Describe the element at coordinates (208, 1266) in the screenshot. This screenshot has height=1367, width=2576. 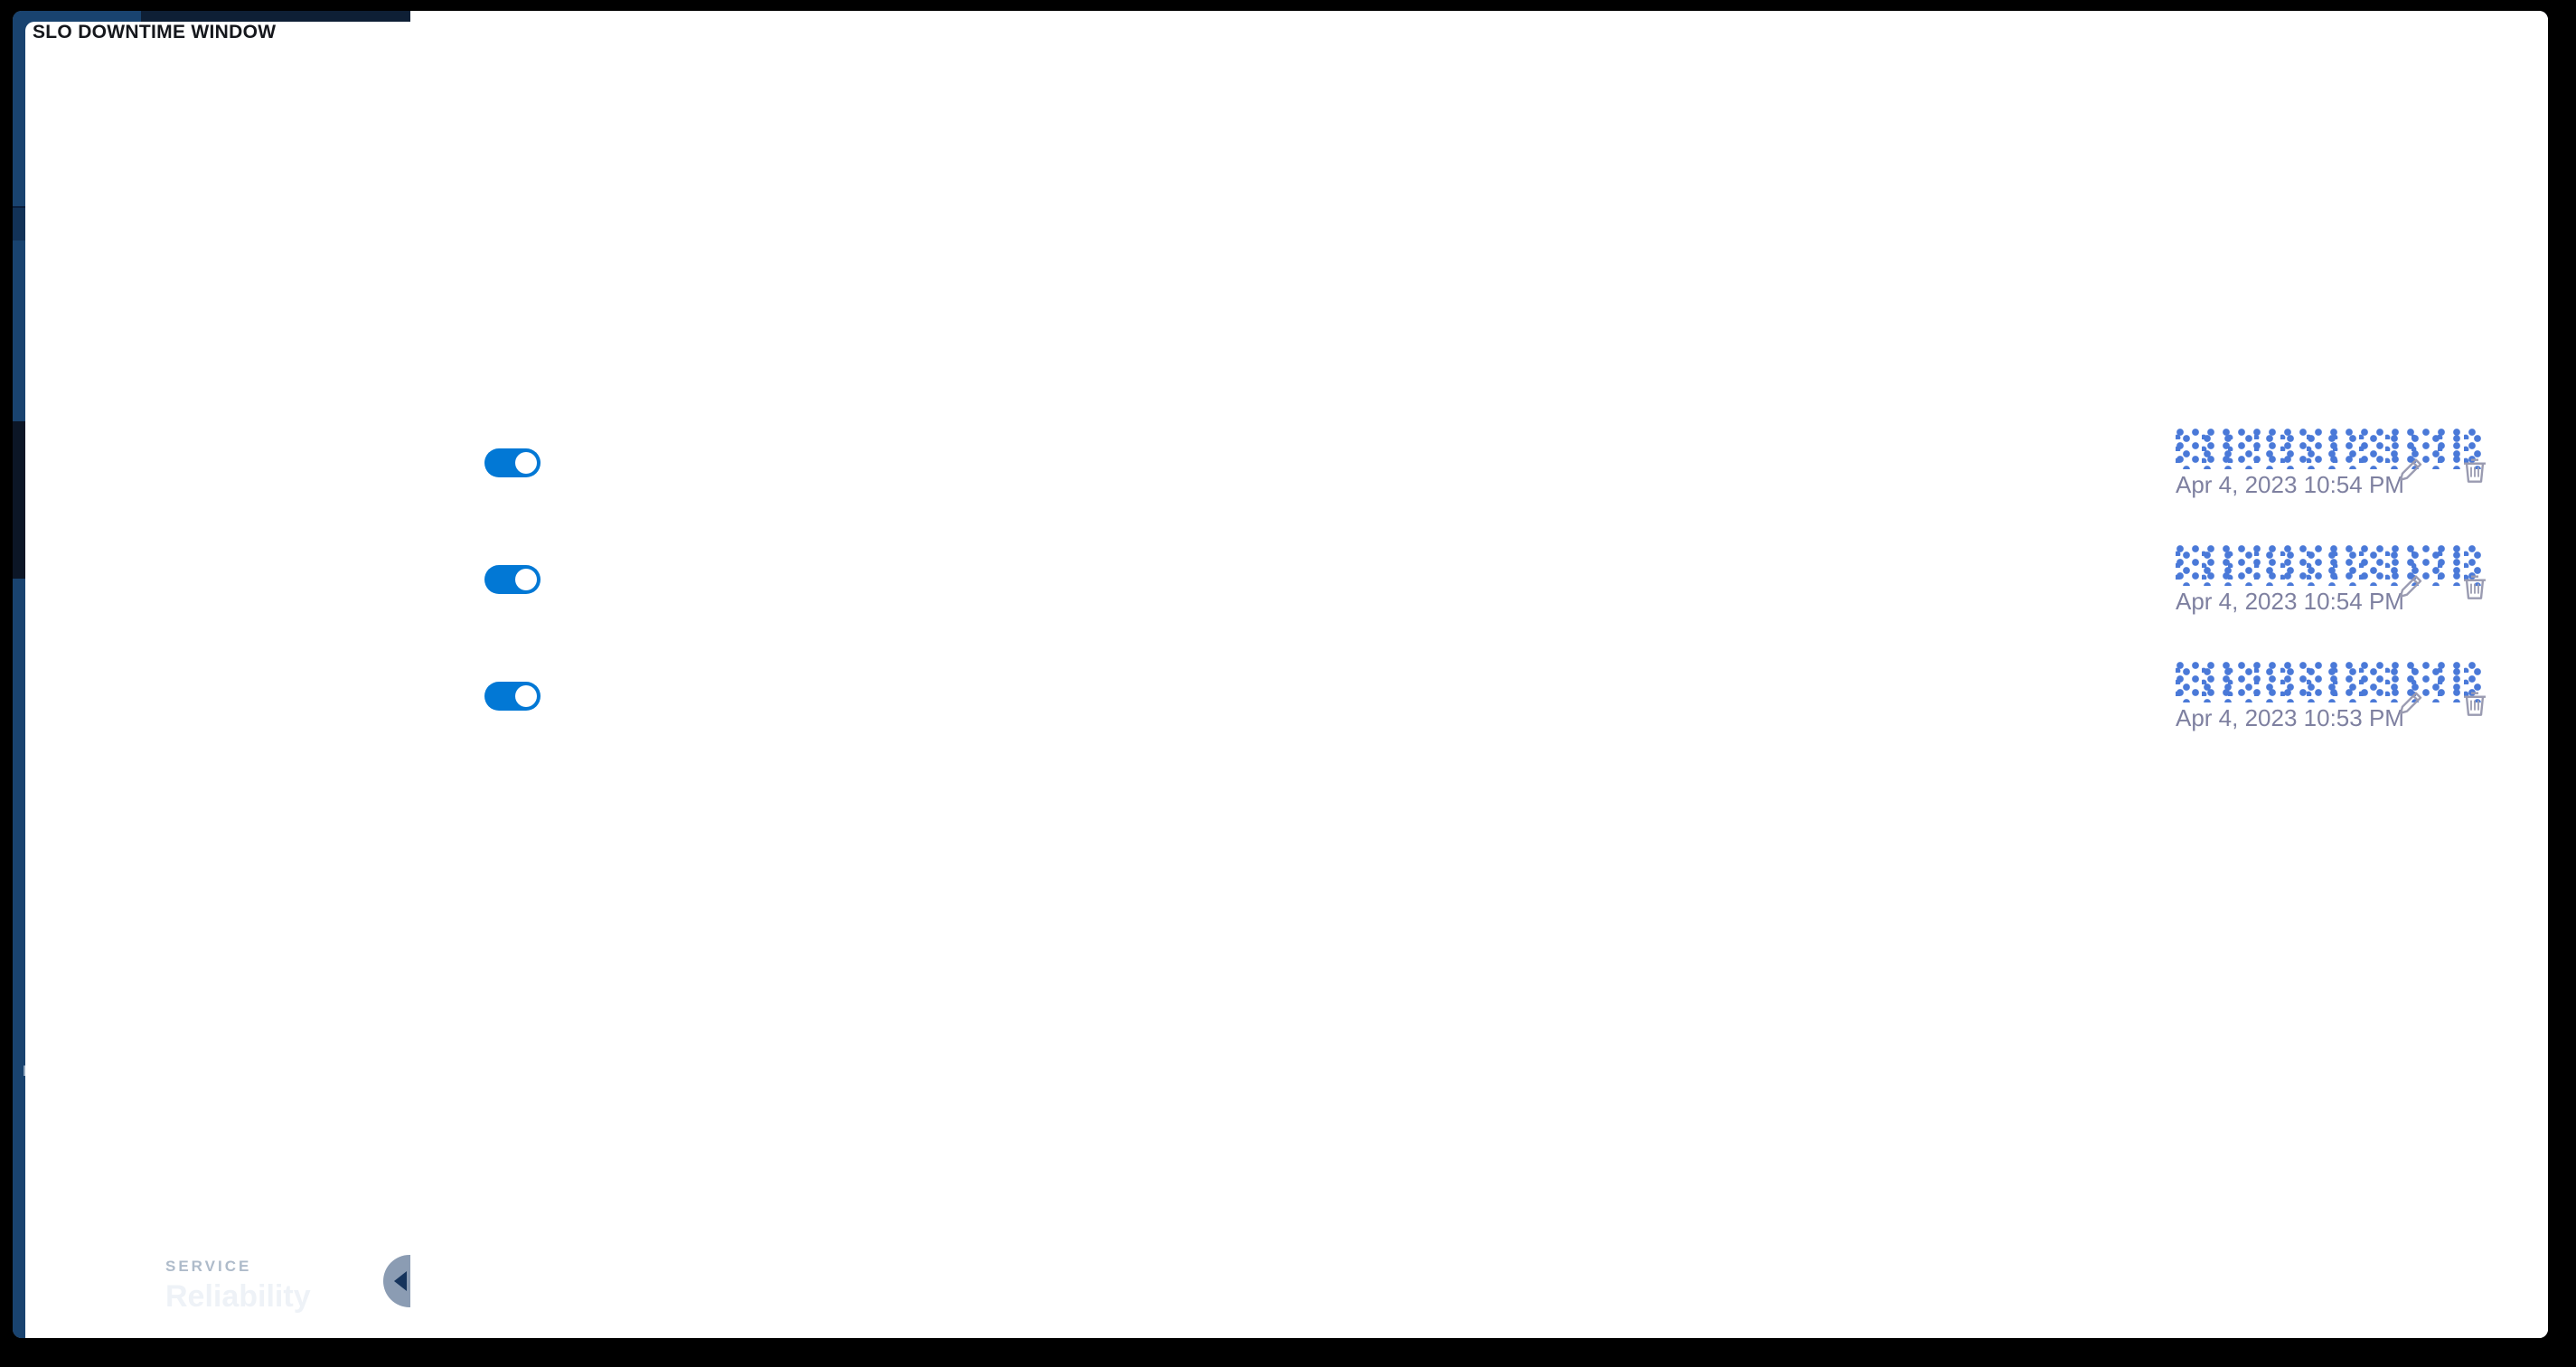
I see `module-footer-top: SERVICE` at that location.